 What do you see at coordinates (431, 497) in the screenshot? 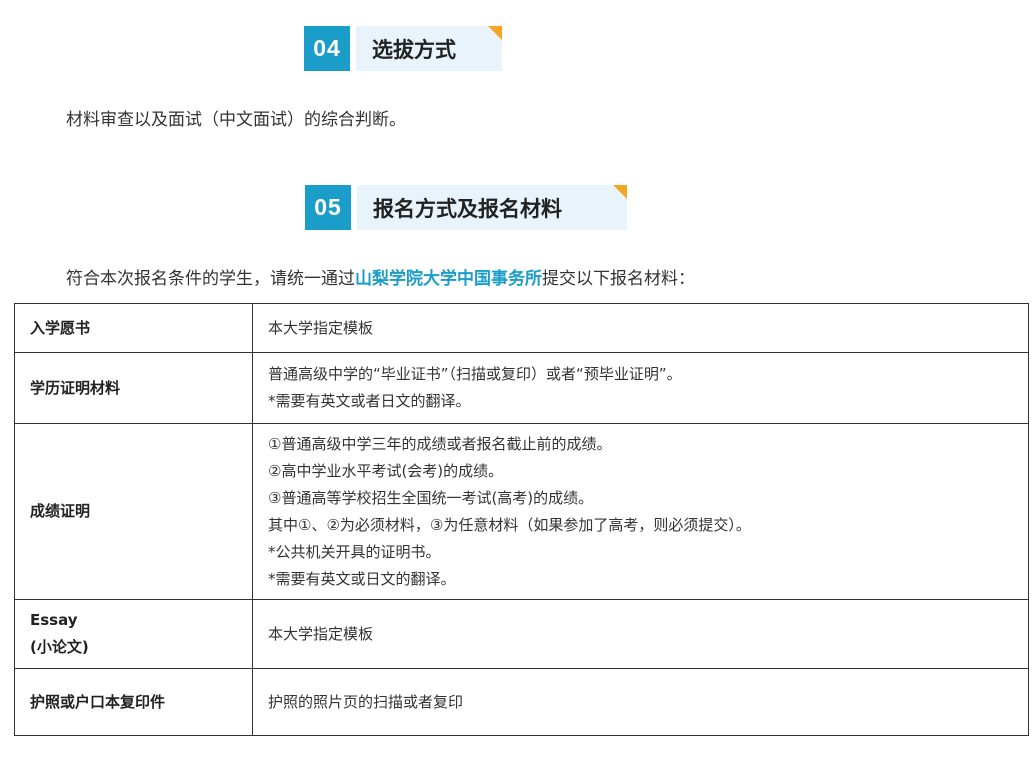
I see `content-line: ③普通高等学校招生全国统一考试(高考)的成绩。` at bounding box center [431, 497].